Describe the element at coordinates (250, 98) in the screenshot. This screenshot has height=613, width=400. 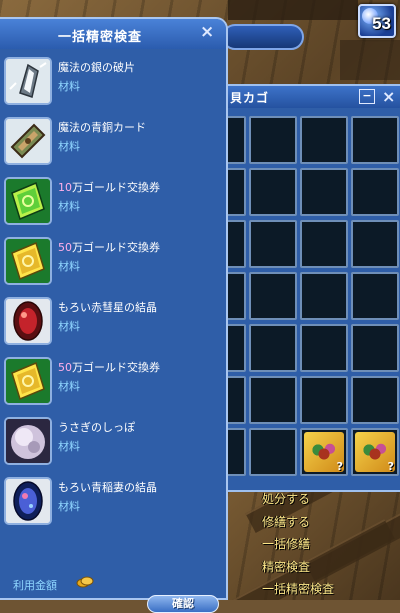
I see `basket-title: 貝カゴ` at that location.